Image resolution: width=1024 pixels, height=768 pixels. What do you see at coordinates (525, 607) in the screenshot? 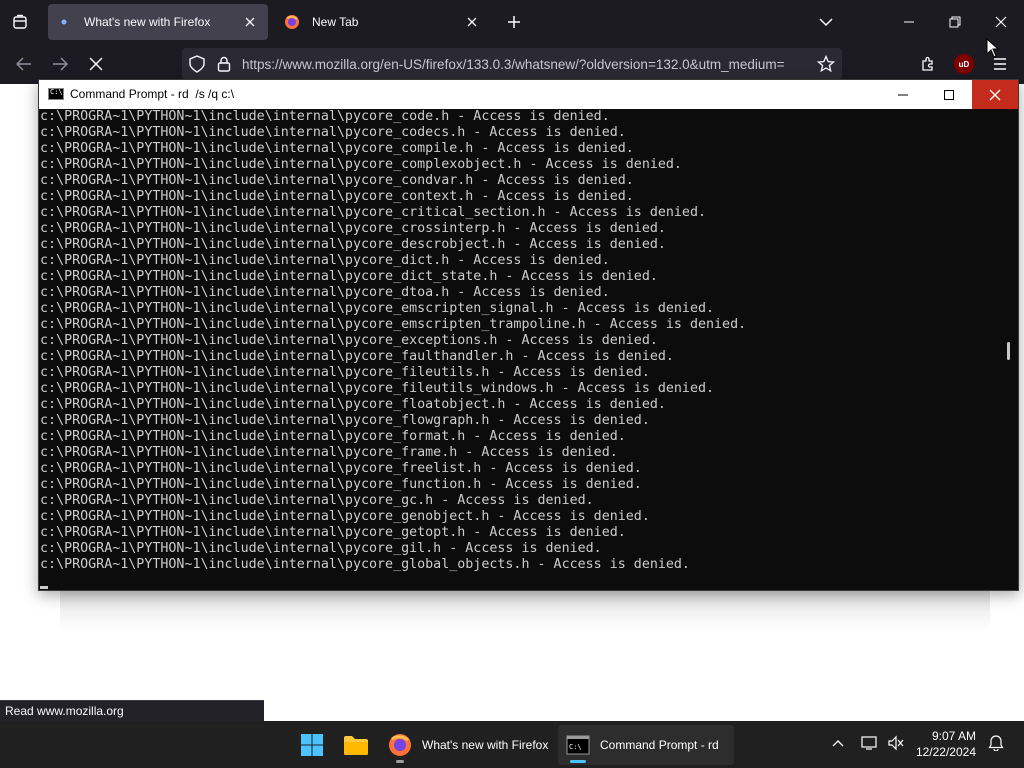
I see `window-shadow` at bounding box center [525, 607].